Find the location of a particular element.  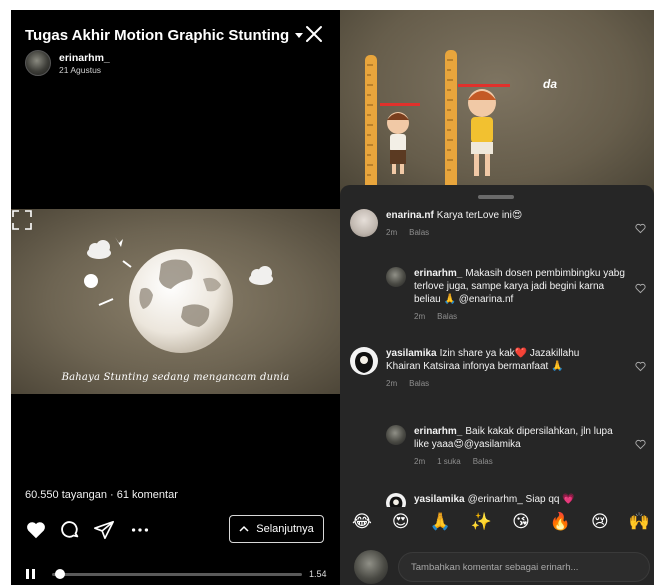

comment-text: Karya terLove ini😍 is located at coordinates (479, 215).